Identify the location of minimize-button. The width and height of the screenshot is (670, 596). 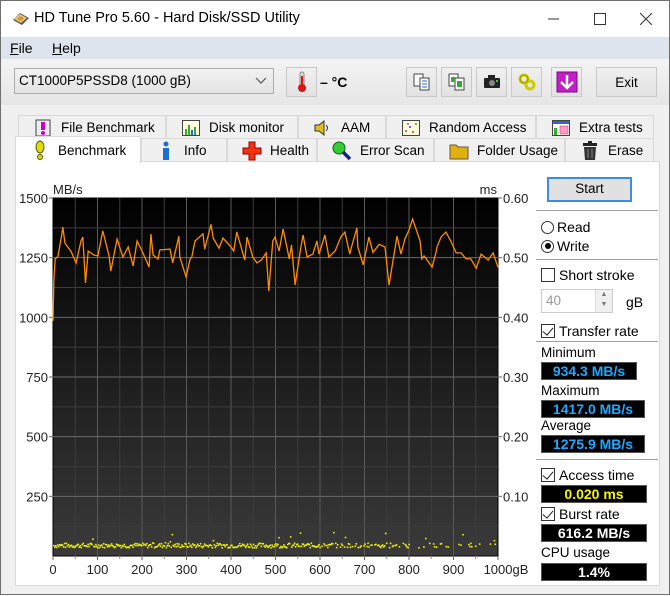
(554, 19).